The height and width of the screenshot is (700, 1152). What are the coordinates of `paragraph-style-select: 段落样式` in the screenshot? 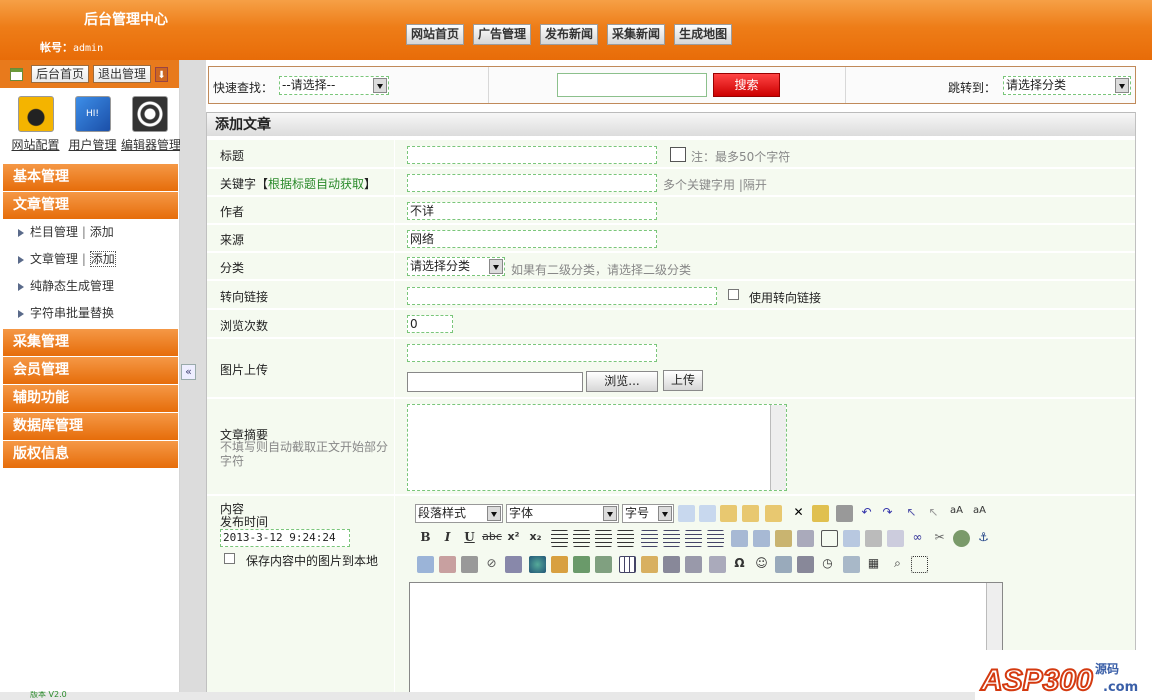 It's located at (459, 513).